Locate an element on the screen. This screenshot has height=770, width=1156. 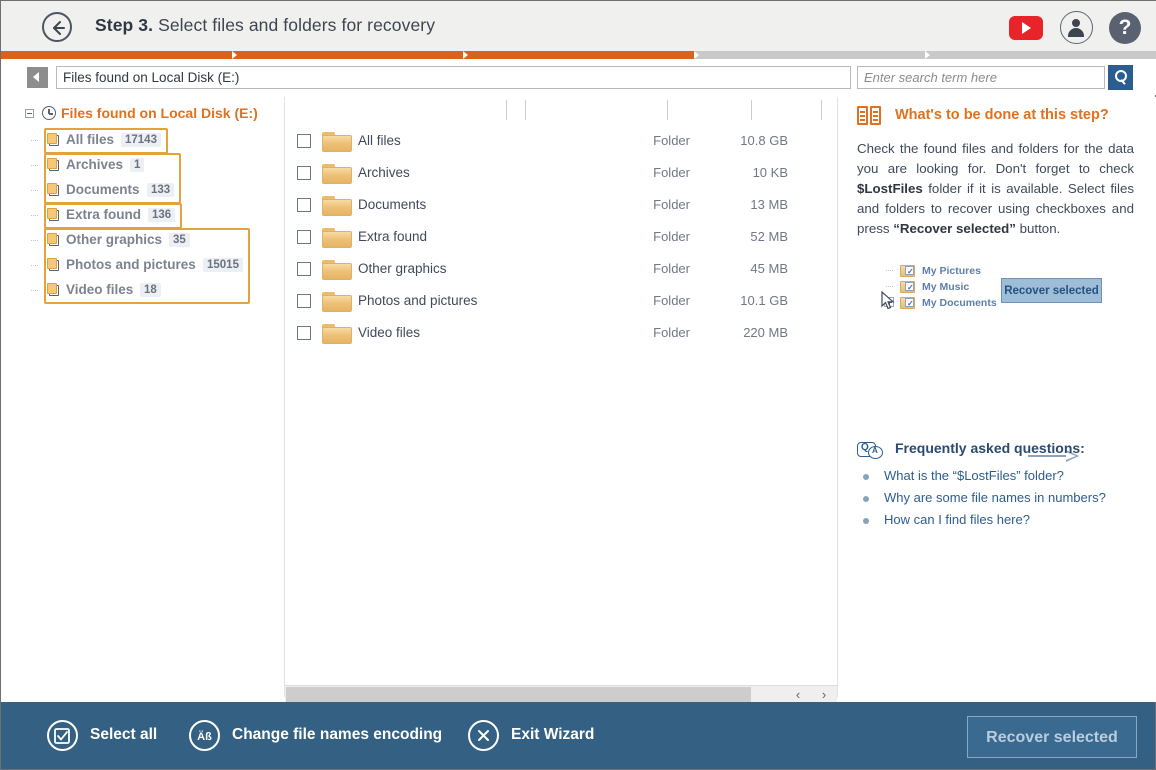
search-button is located at coordinates (1120, 77).